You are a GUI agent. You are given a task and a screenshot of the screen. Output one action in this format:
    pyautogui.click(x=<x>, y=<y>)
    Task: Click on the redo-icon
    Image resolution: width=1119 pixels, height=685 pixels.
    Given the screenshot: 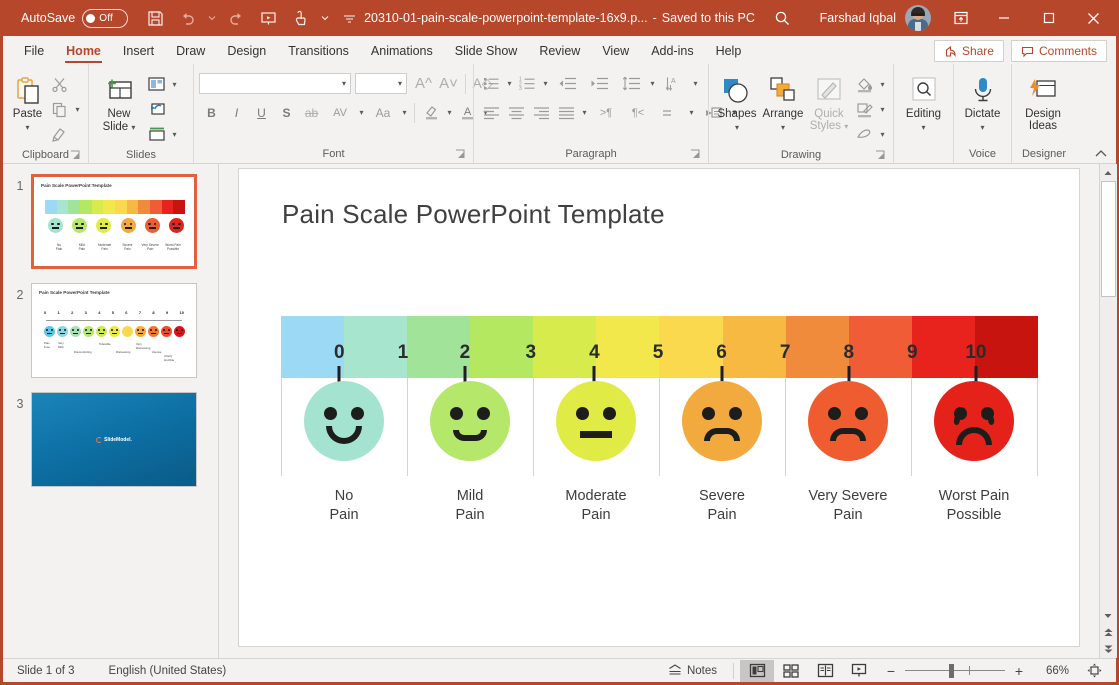 What is the action you would take?
    pyautogui.click(x=236, y=18)
    